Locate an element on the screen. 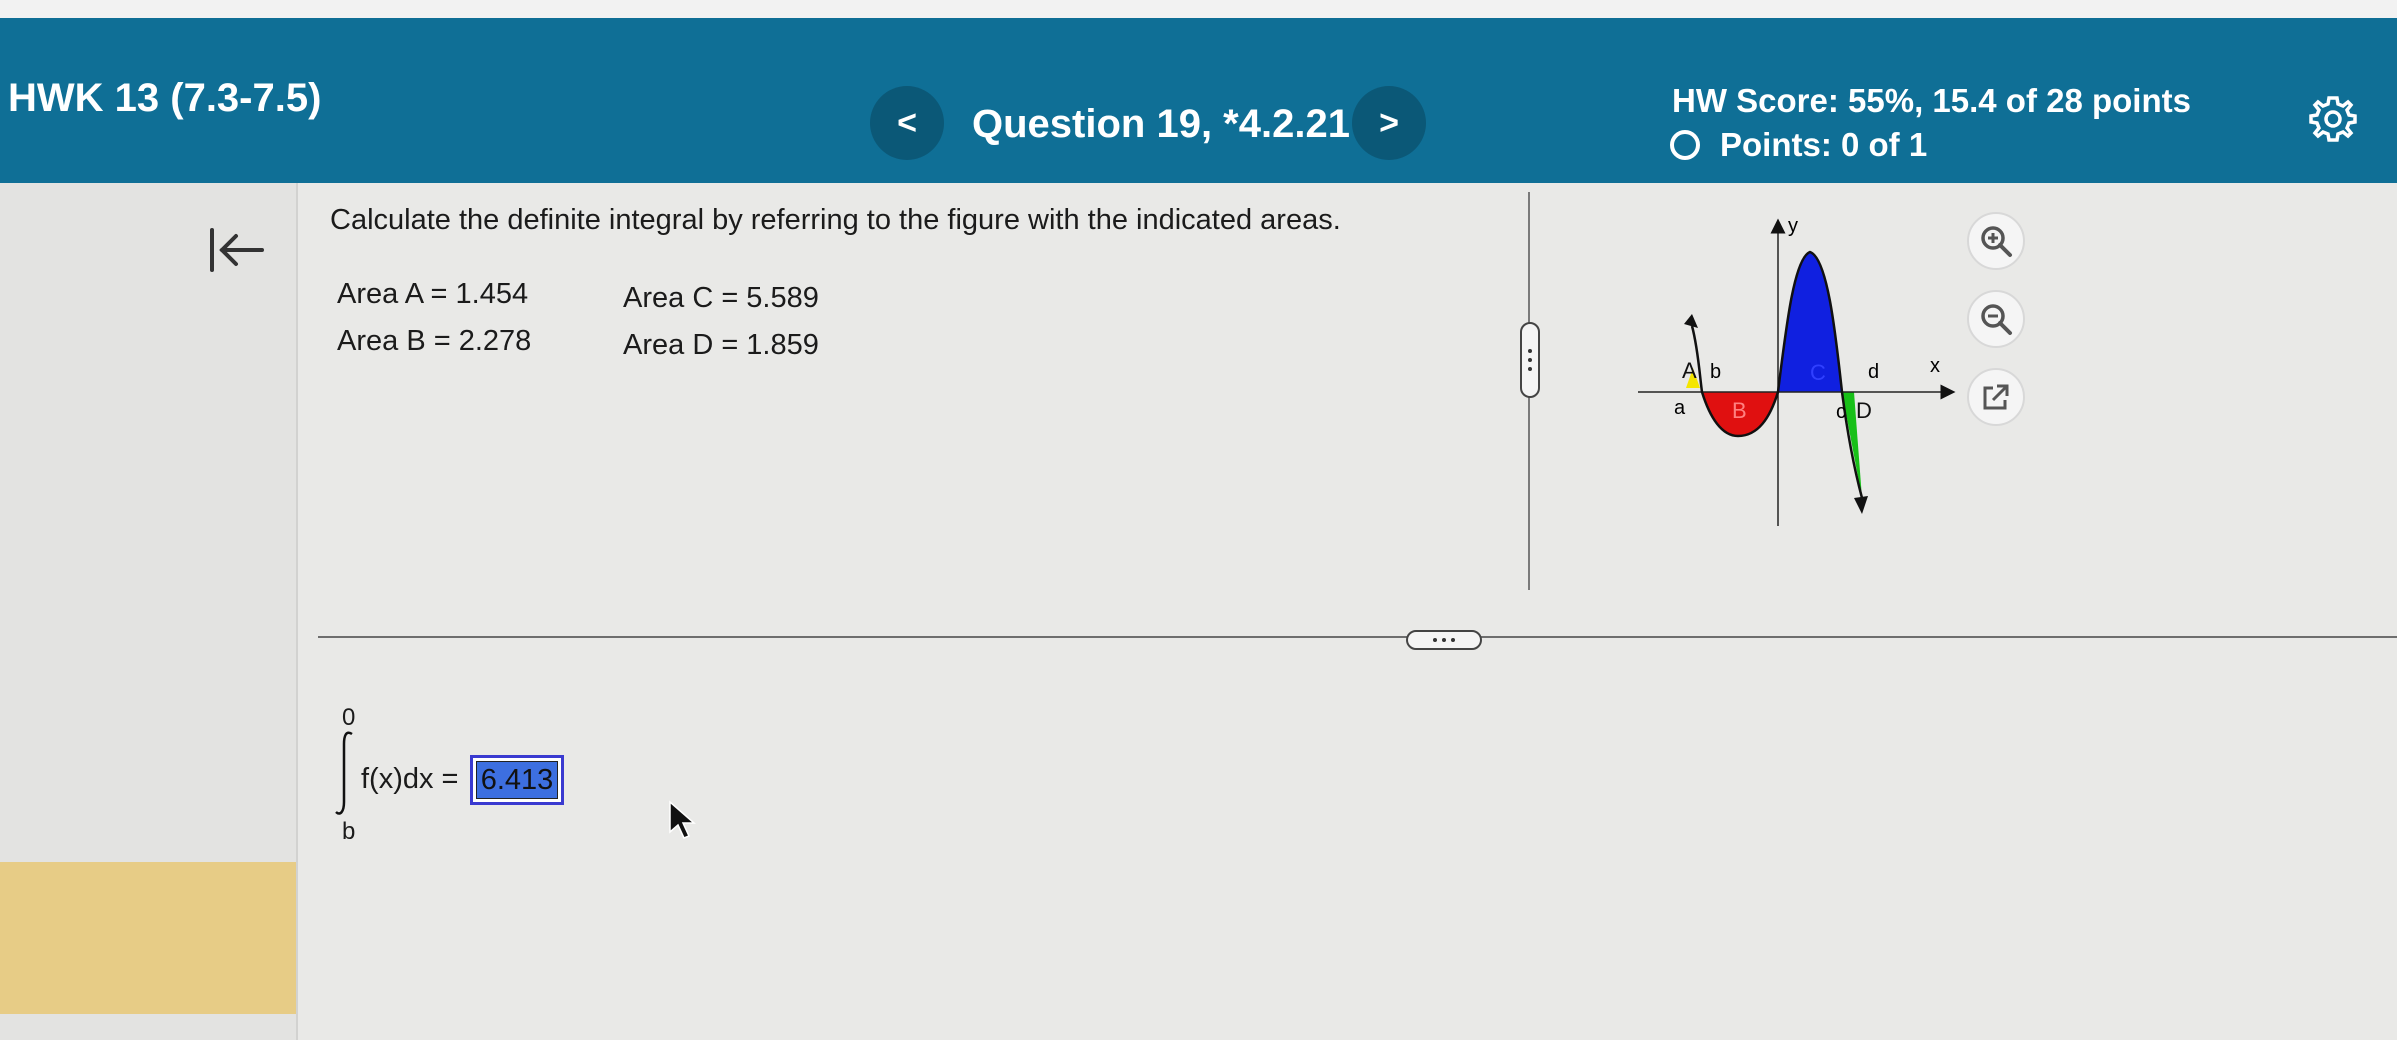 This screenshot has width=2397, height=1040. left-panel-highlight is located at coordinates (148, 938).